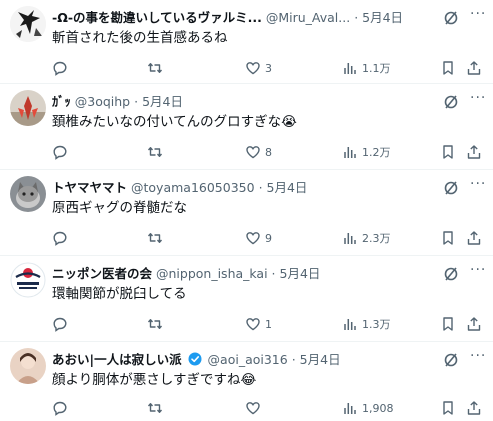 Image resolution: width=493 pixels, height=421 pixels. Describe the element at coordinates (268, 68) in the screenshot. I see `like-count: 3` at that location.